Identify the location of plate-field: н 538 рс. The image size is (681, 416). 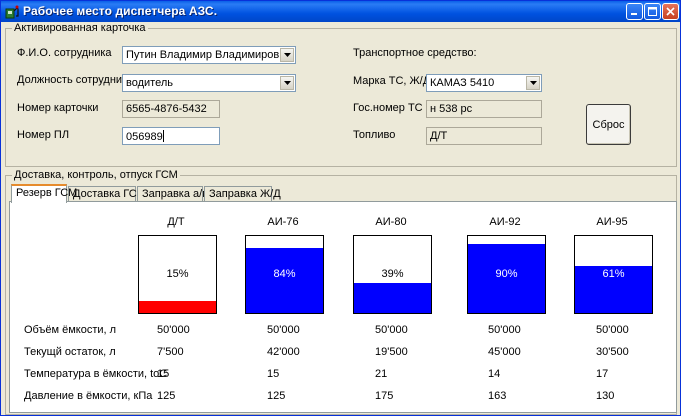
(484, 109).